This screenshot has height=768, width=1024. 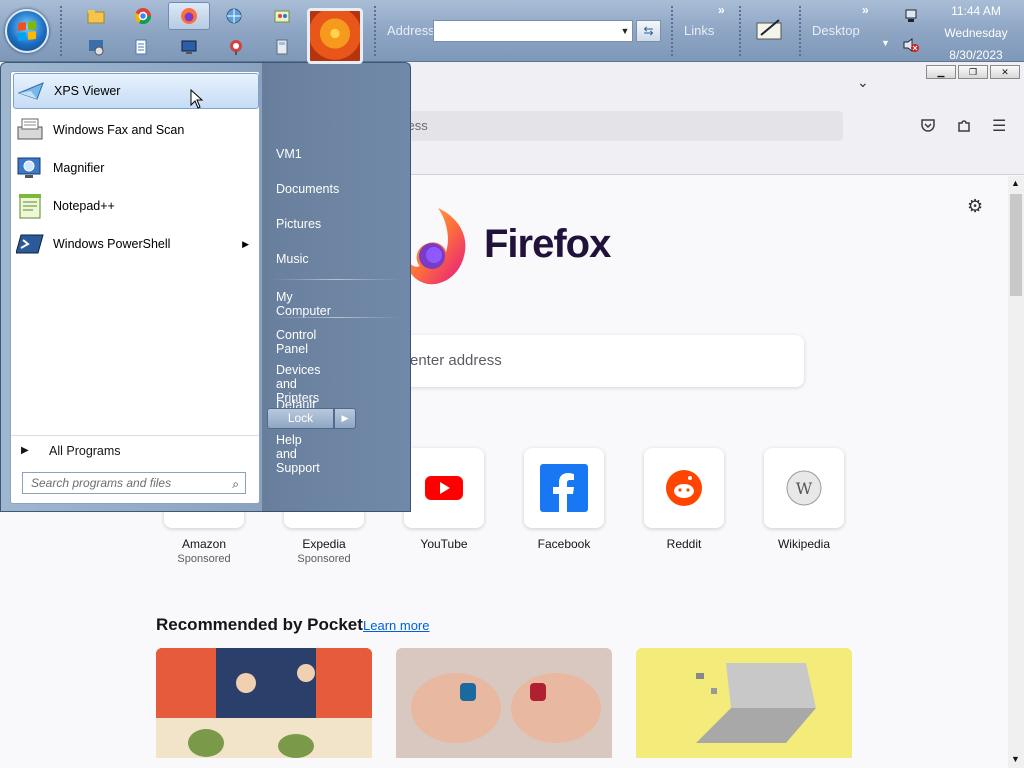 I want to click on magnifier-icon, so click(x=30, y=168).